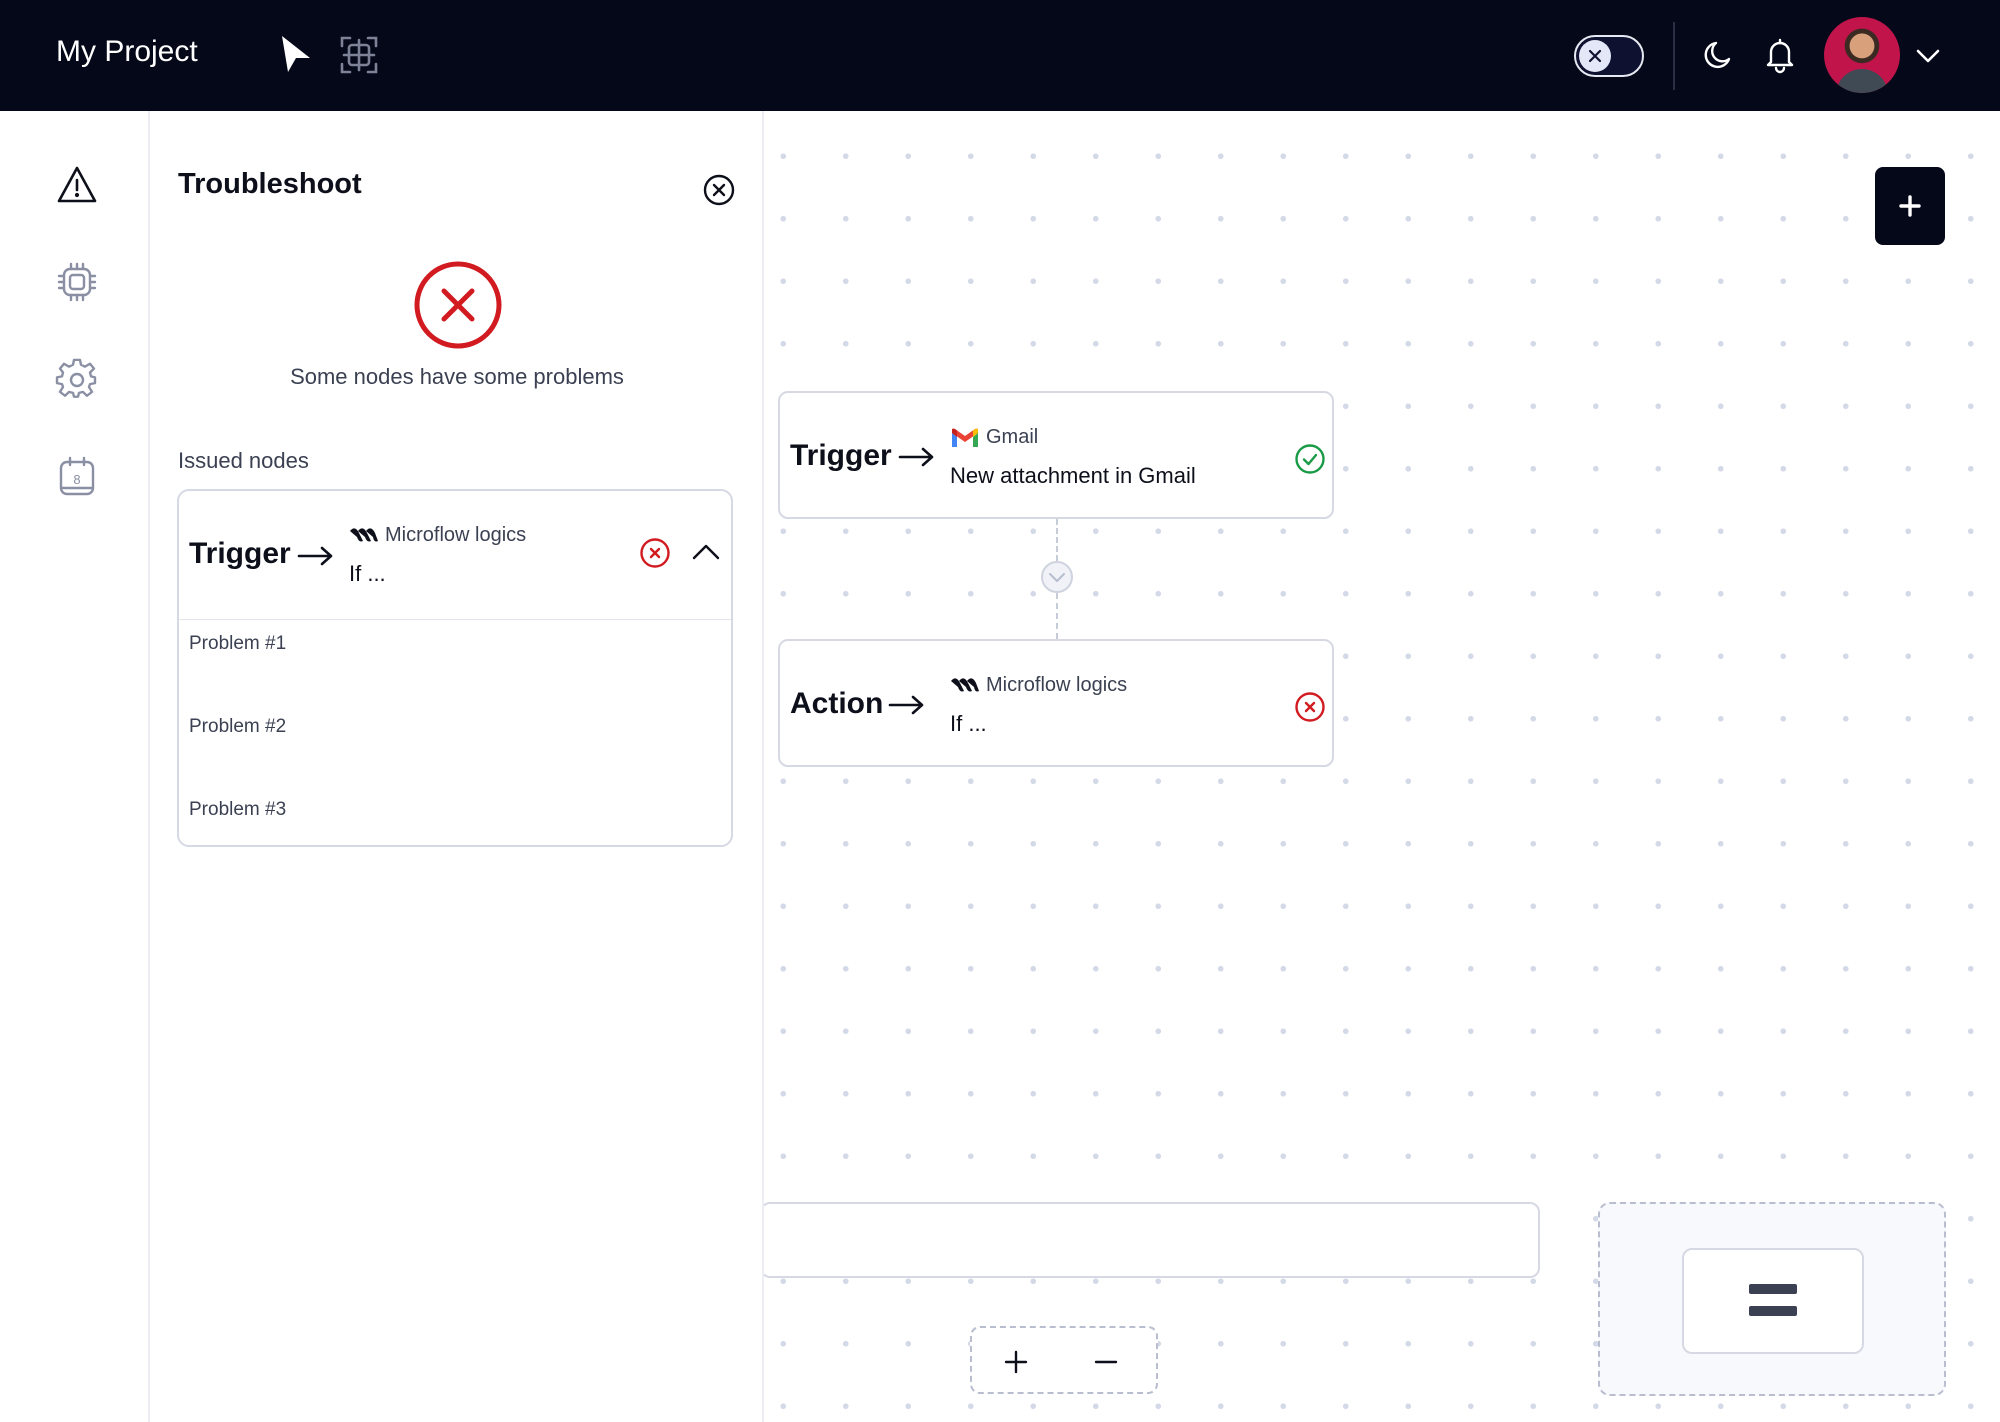 The width and height of the screenshot is (2000, 1422). I want to click on gear-icon, so click(77, 379).